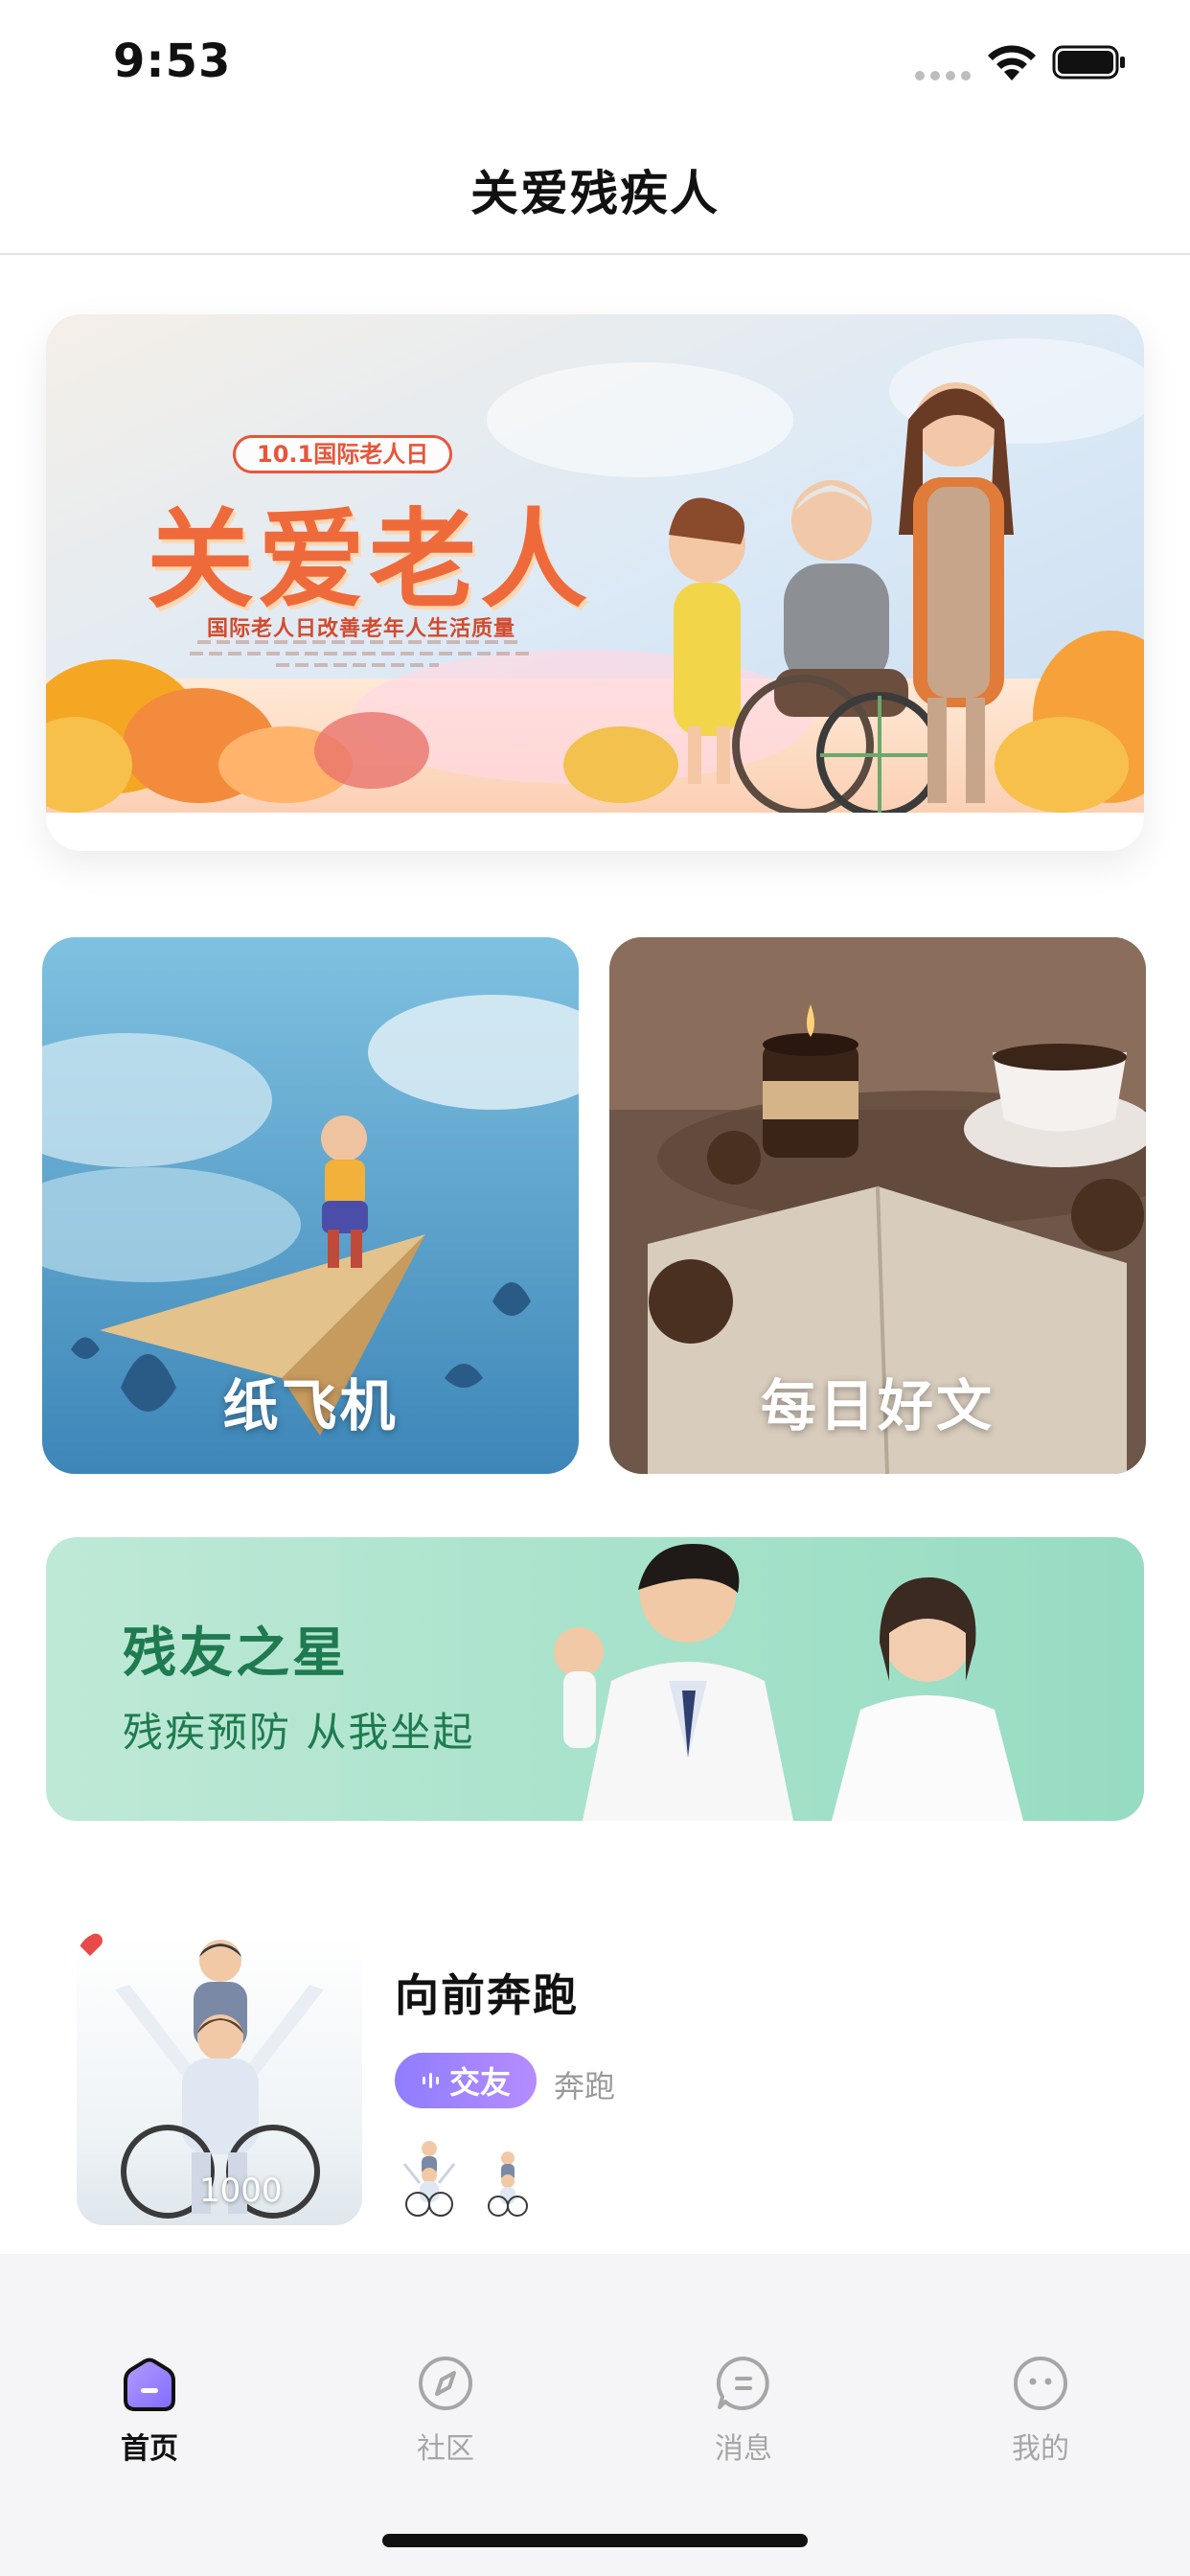  What do you see at coordinates (1040, 2411) in the screenshot?
I see `tab-profile: 我的` at bounding box center [1040, 2411].